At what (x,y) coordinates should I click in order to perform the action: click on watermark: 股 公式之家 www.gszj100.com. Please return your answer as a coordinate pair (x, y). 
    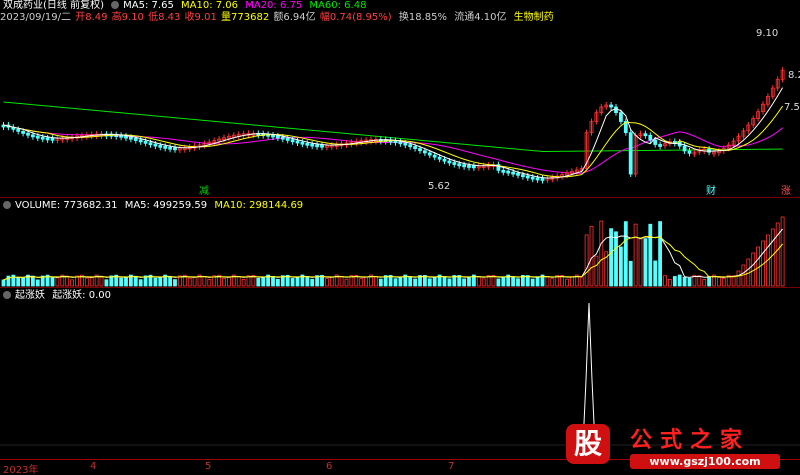
    Looking at the image, I should click on (680, 447).